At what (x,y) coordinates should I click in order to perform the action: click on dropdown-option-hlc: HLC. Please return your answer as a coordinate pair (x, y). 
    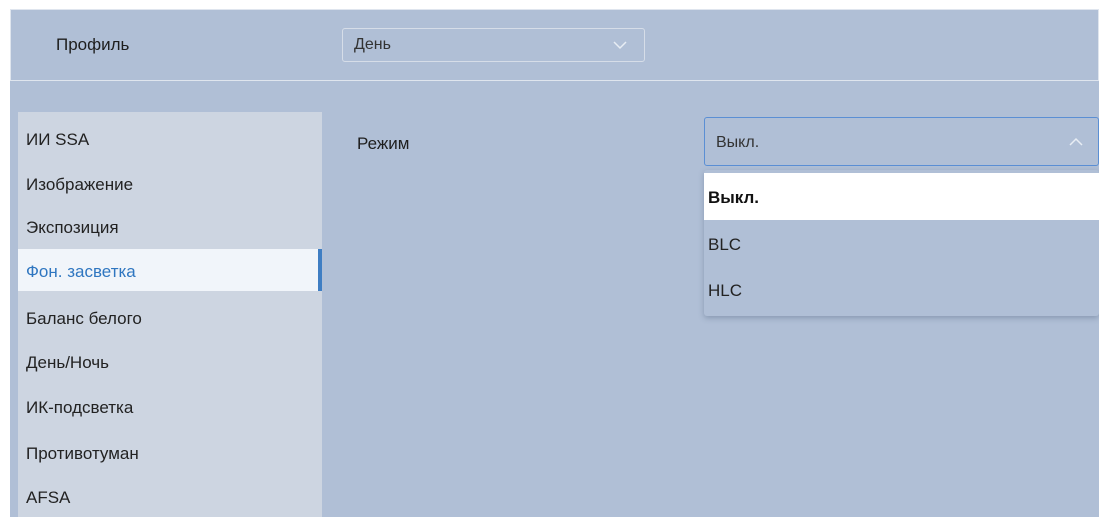
    Looking at the image, I should click on (901, 289).